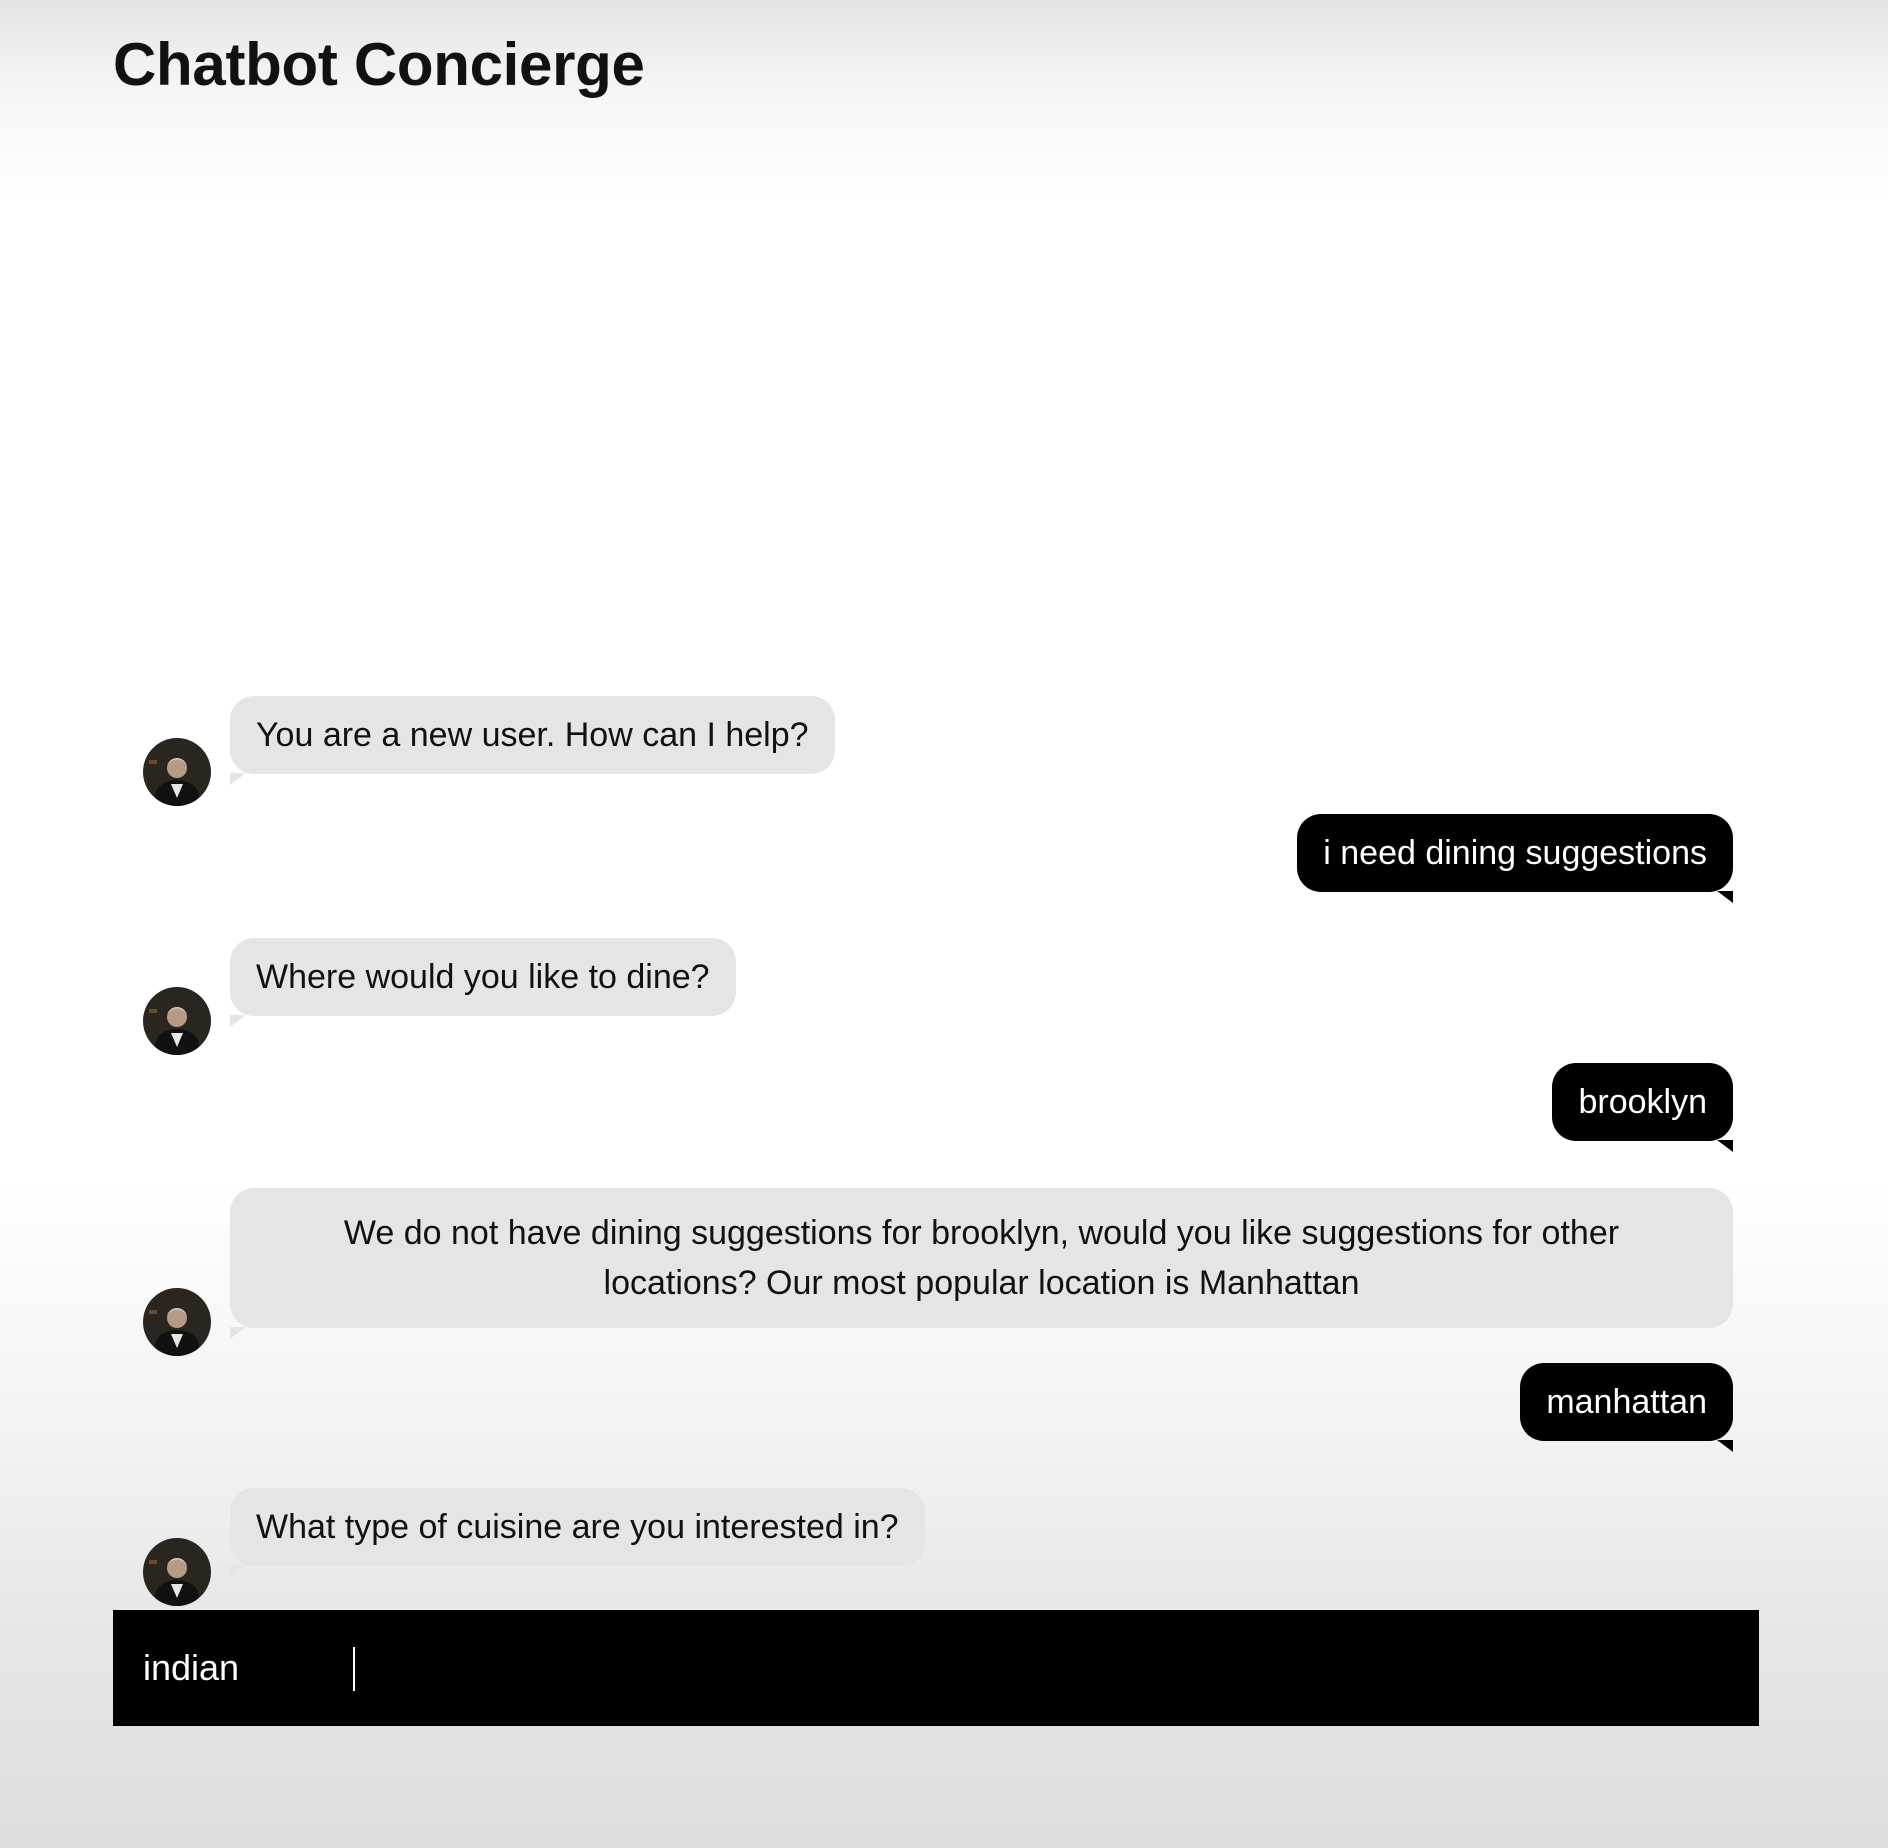  What do you see at coordinates (1515, 858) in the screenshot?
I see `user-message-bubble: i need dining suggestions` at bounding box center [1515, 858].